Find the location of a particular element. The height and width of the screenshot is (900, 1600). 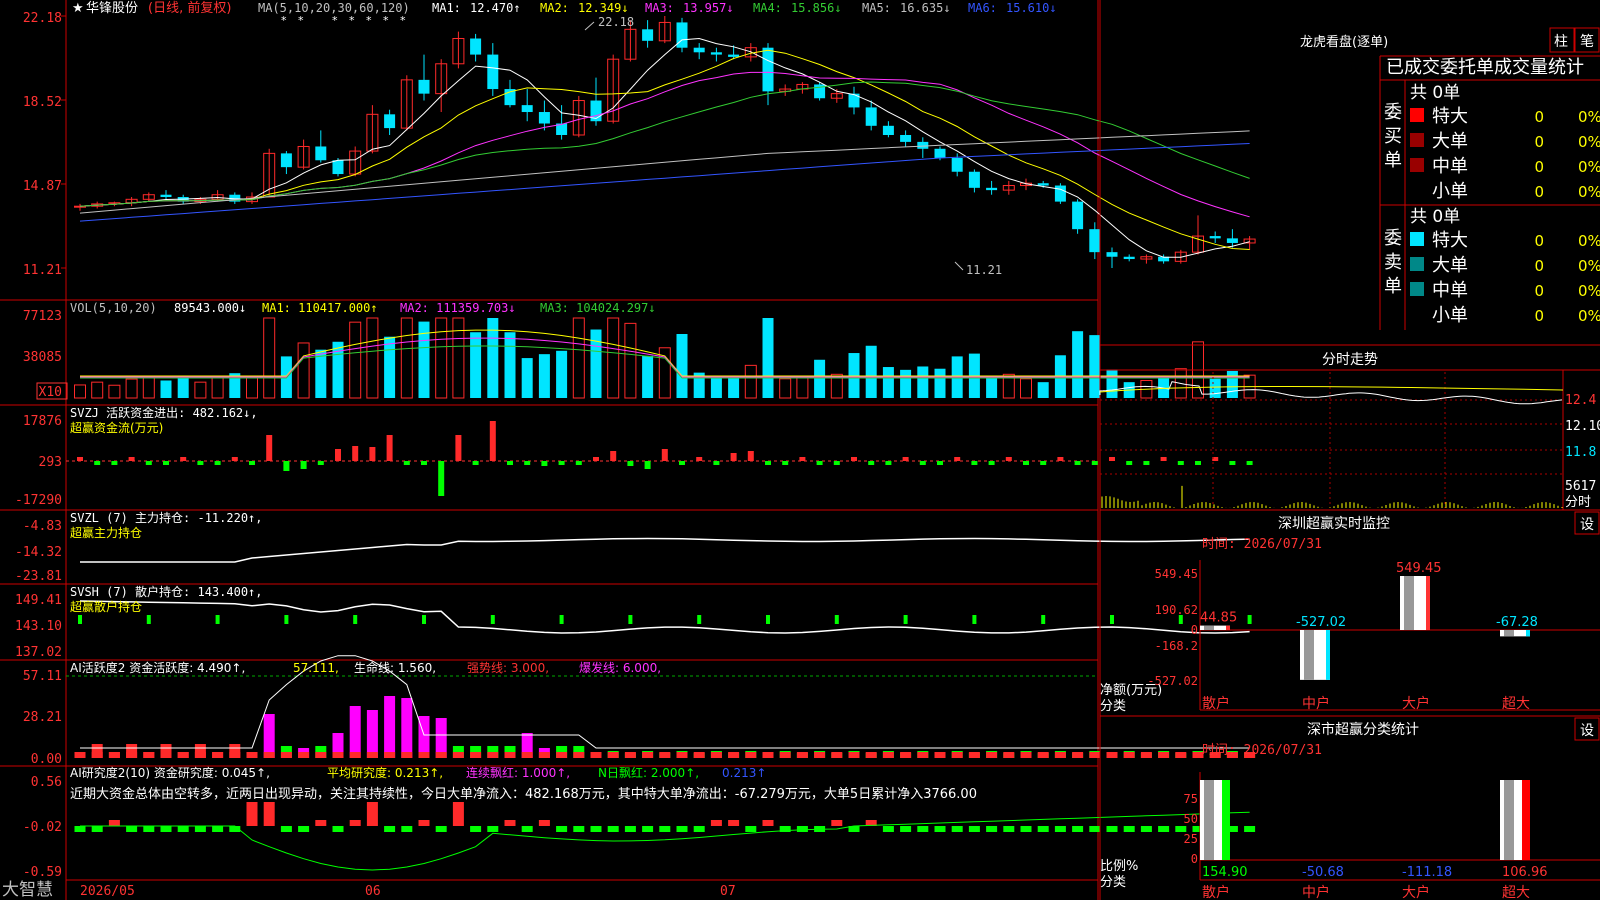

ai2-axis: 0.56 -0.02 -0.59 is located at coordinates (42, 827).